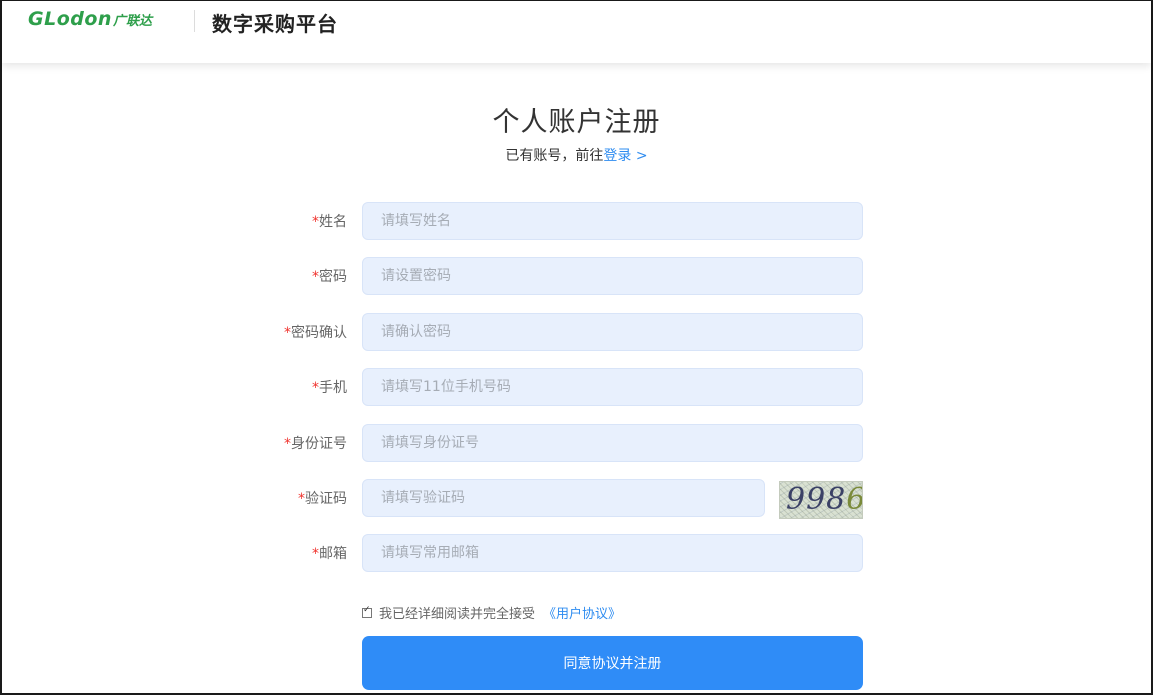 This screenshot has width=1153, height=695. I want to click on logo-chinese: 广联达, so click(132, 21).